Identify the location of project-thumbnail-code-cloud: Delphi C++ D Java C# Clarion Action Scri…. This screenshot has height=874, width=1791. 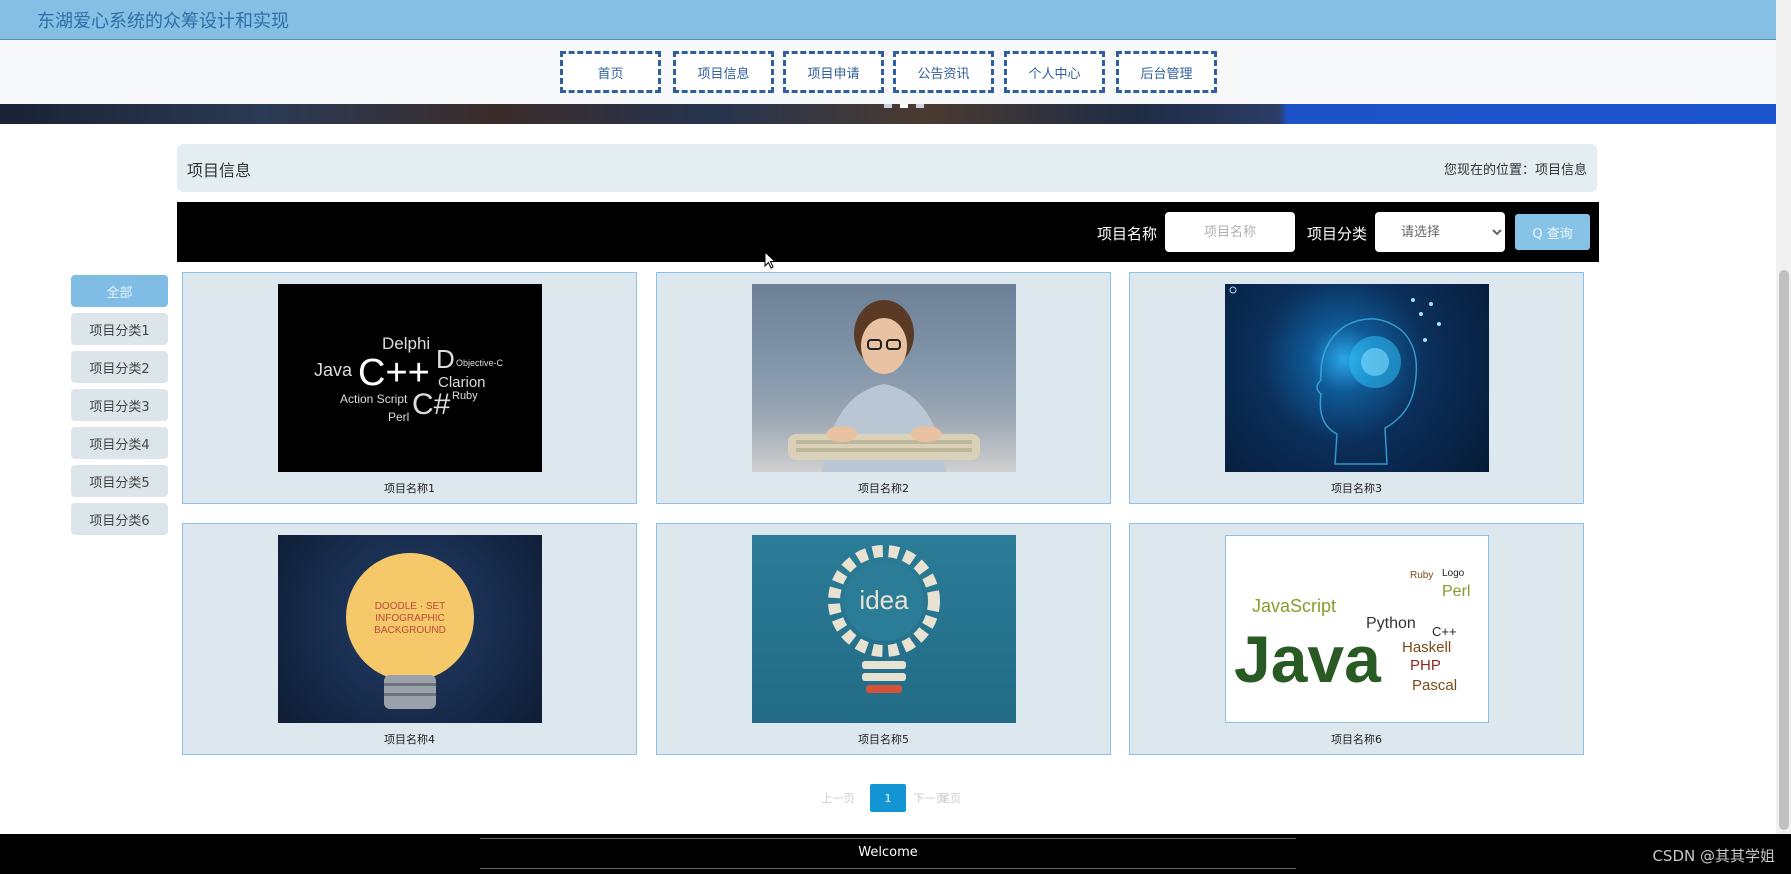
(410, 378).